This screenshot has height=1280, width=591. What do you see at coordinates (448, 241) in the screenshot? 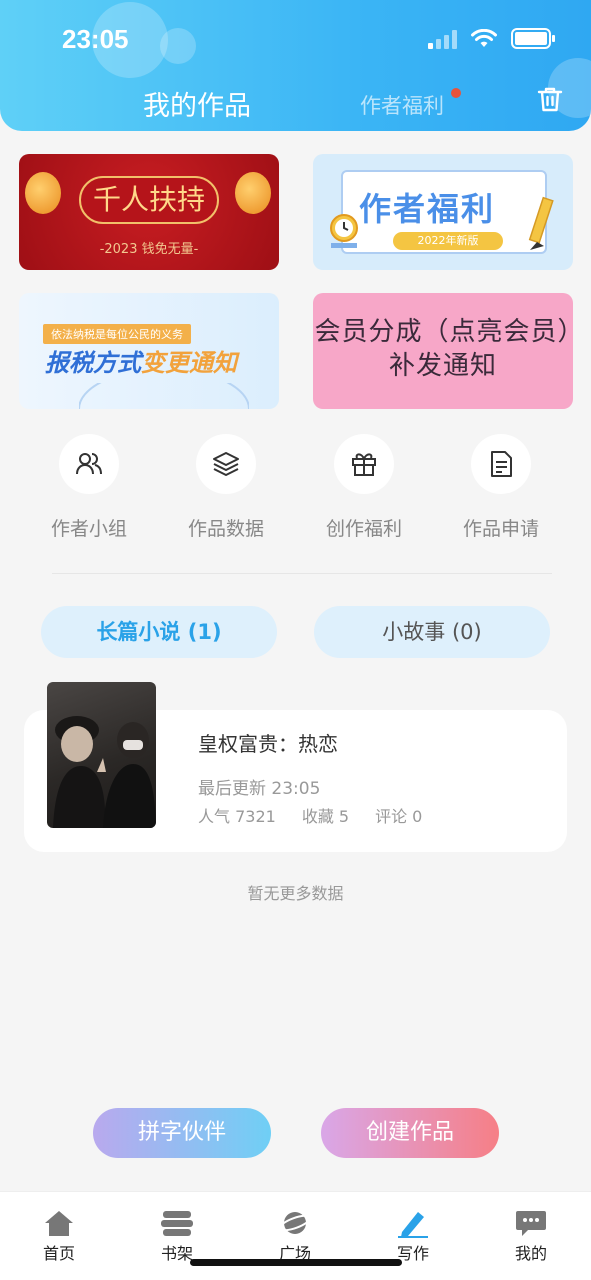
I see `banner-subtitle: 2022年新版` at bounding box center [448, 241].